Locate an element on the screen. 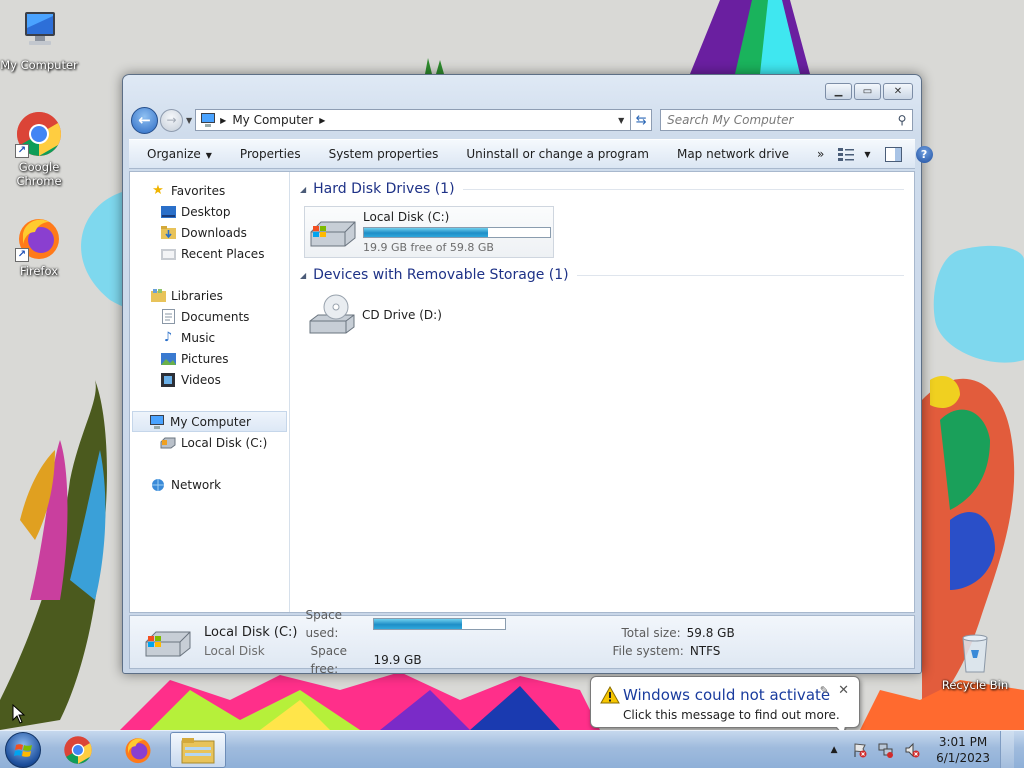 The height and width of the screenshot is (768, 1024). breadcrumb-my-computer: My Computer is located at coordinates (272, 120).